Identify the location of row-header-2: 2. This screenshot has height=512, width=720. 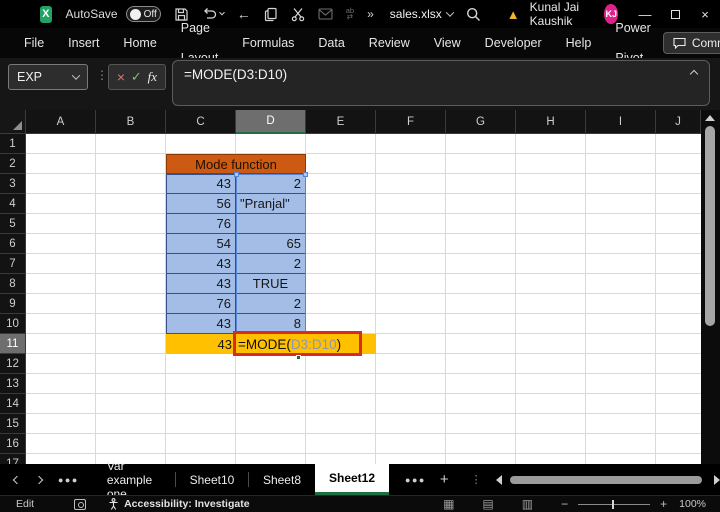
(13, 164).